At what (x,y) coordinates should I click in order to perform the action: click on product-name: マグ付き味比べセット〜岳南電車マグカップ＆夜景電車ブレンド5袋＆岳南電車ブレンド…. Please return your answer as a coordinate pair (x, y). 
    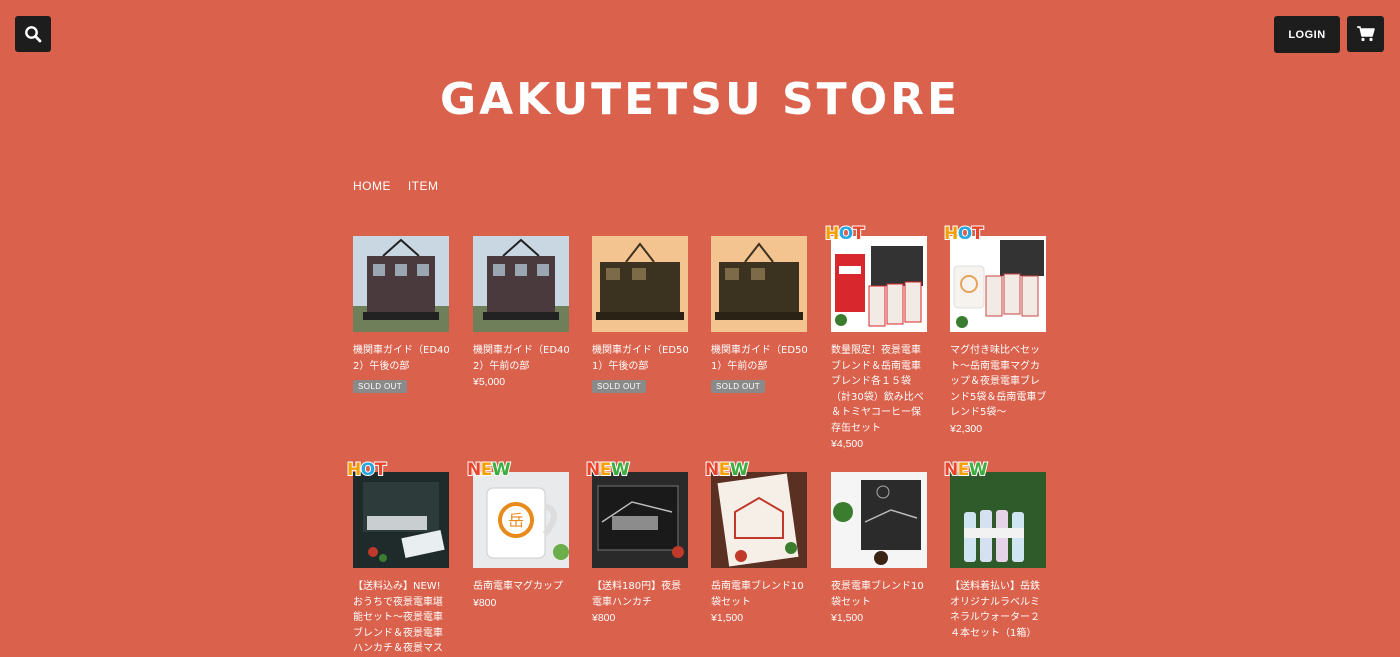
    Looking at the image, I should click on (998, 382).